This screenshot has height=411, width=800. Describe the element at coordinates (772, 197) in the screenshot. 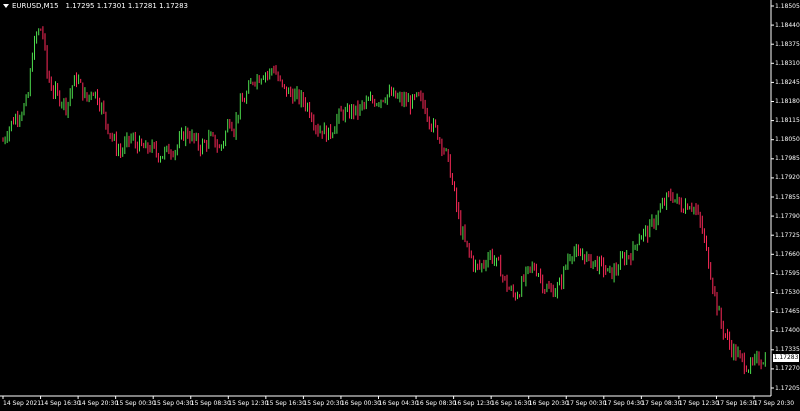

I see `price-axis-ticks` at that location.